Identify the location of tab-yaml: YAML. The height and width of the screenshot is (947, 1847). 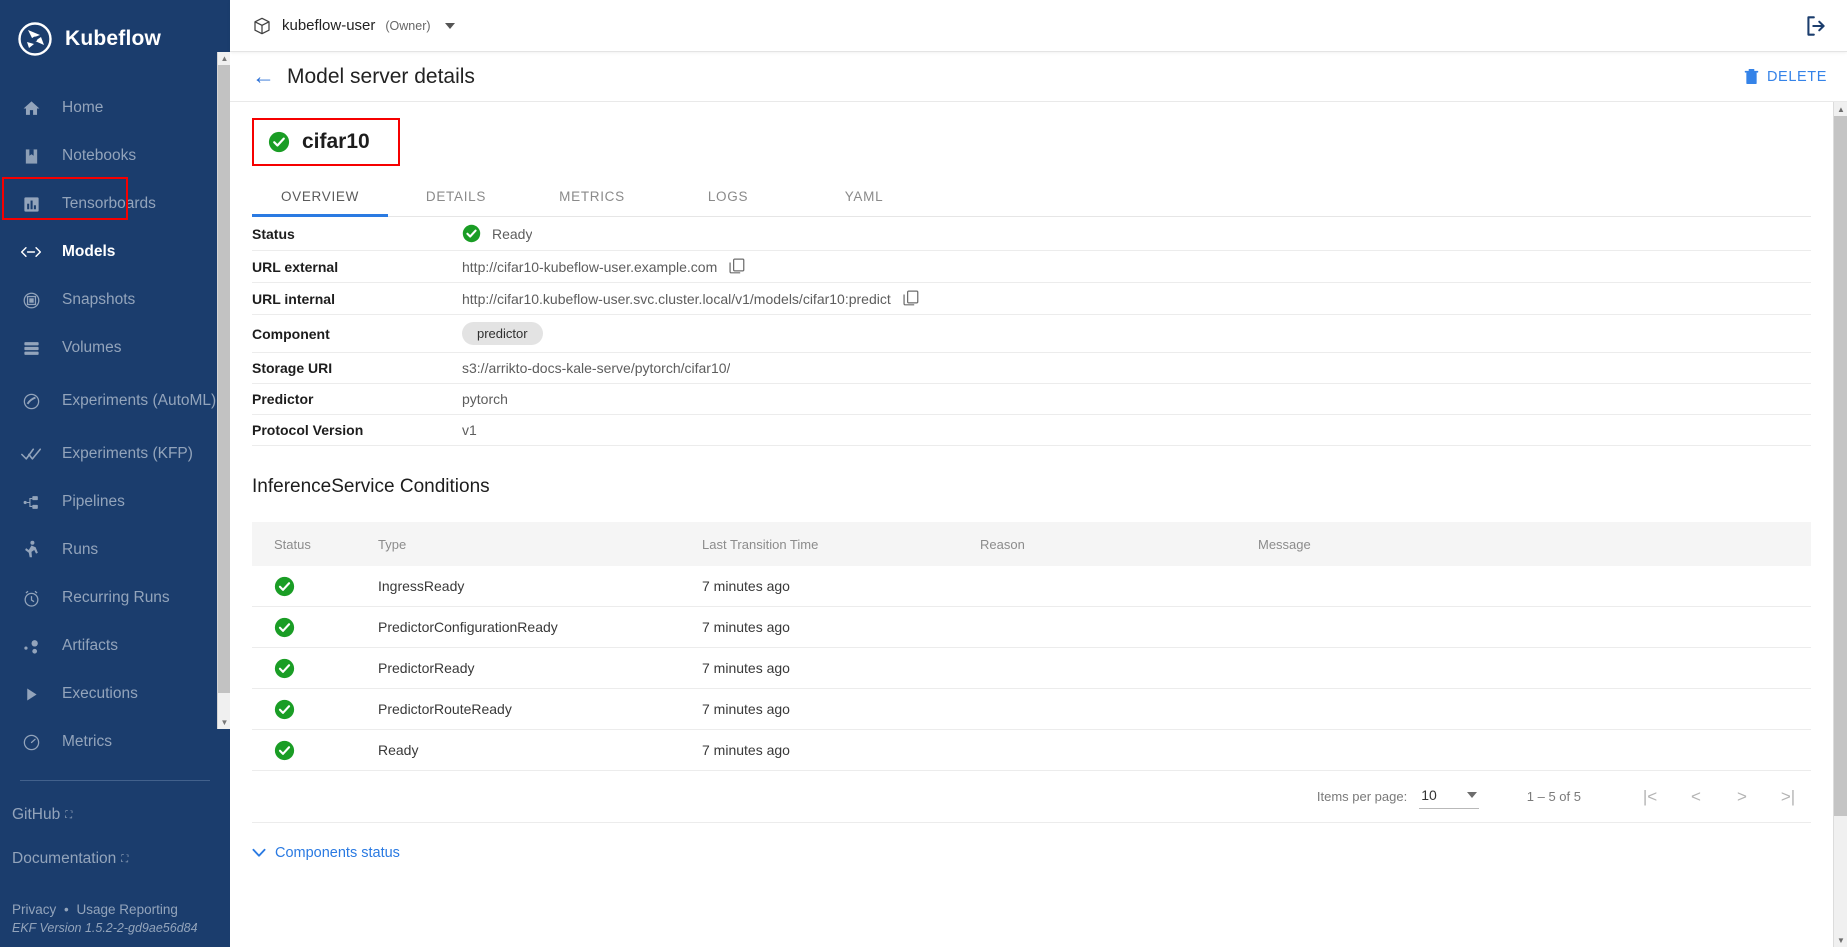
(864, 196).